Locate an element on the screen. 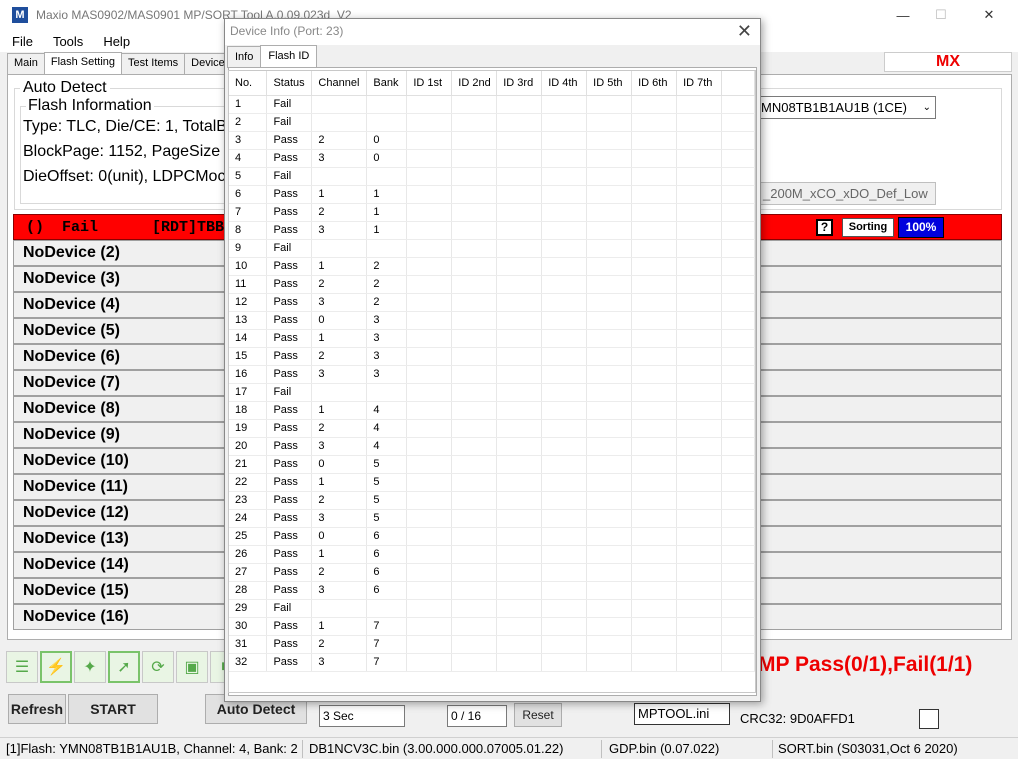 Image resolution: width=1018 pixels, height=759 pixels. menu-file: File is located at coordinates (20, 41).